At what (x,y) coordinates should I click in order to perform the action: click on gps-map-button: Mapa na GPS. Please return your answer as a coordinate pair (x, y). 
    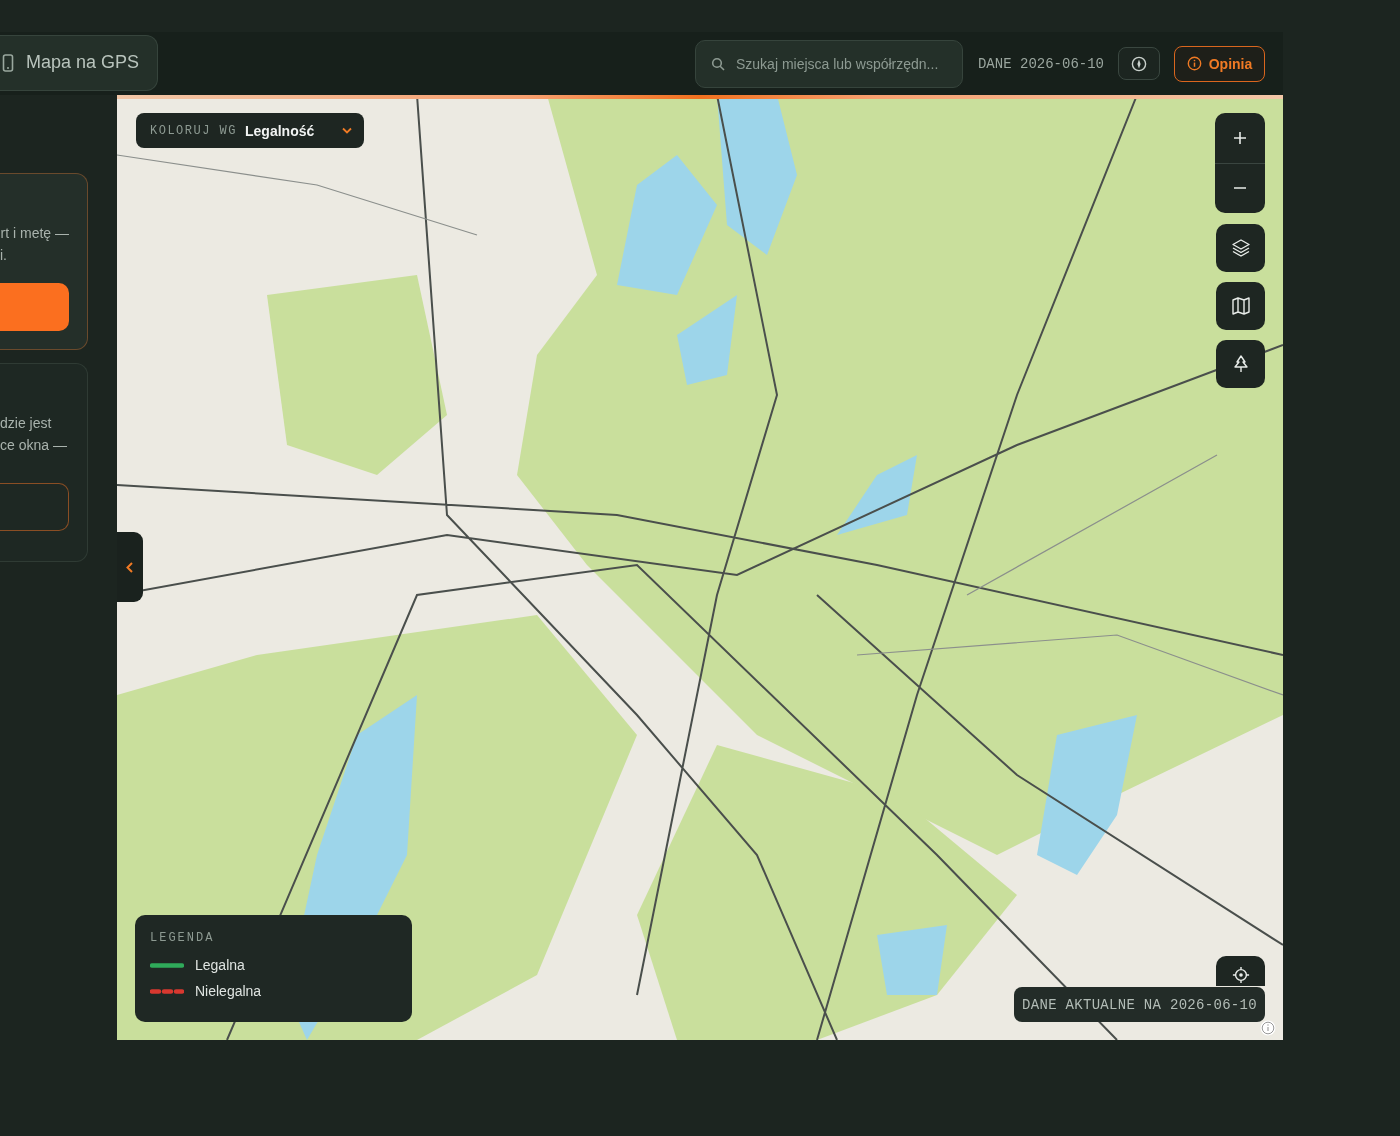
    Looking at the image, I should click on (79, 62).